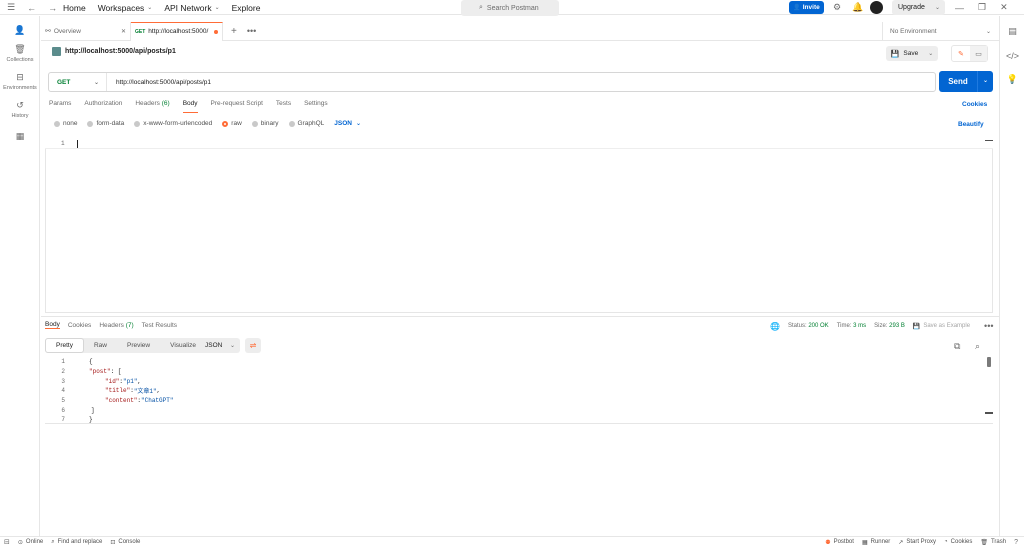 The height and width of the screenshot is (547, 1024). I want to click on body-format-dropdown: JSON ⌄, so click(347, 123).